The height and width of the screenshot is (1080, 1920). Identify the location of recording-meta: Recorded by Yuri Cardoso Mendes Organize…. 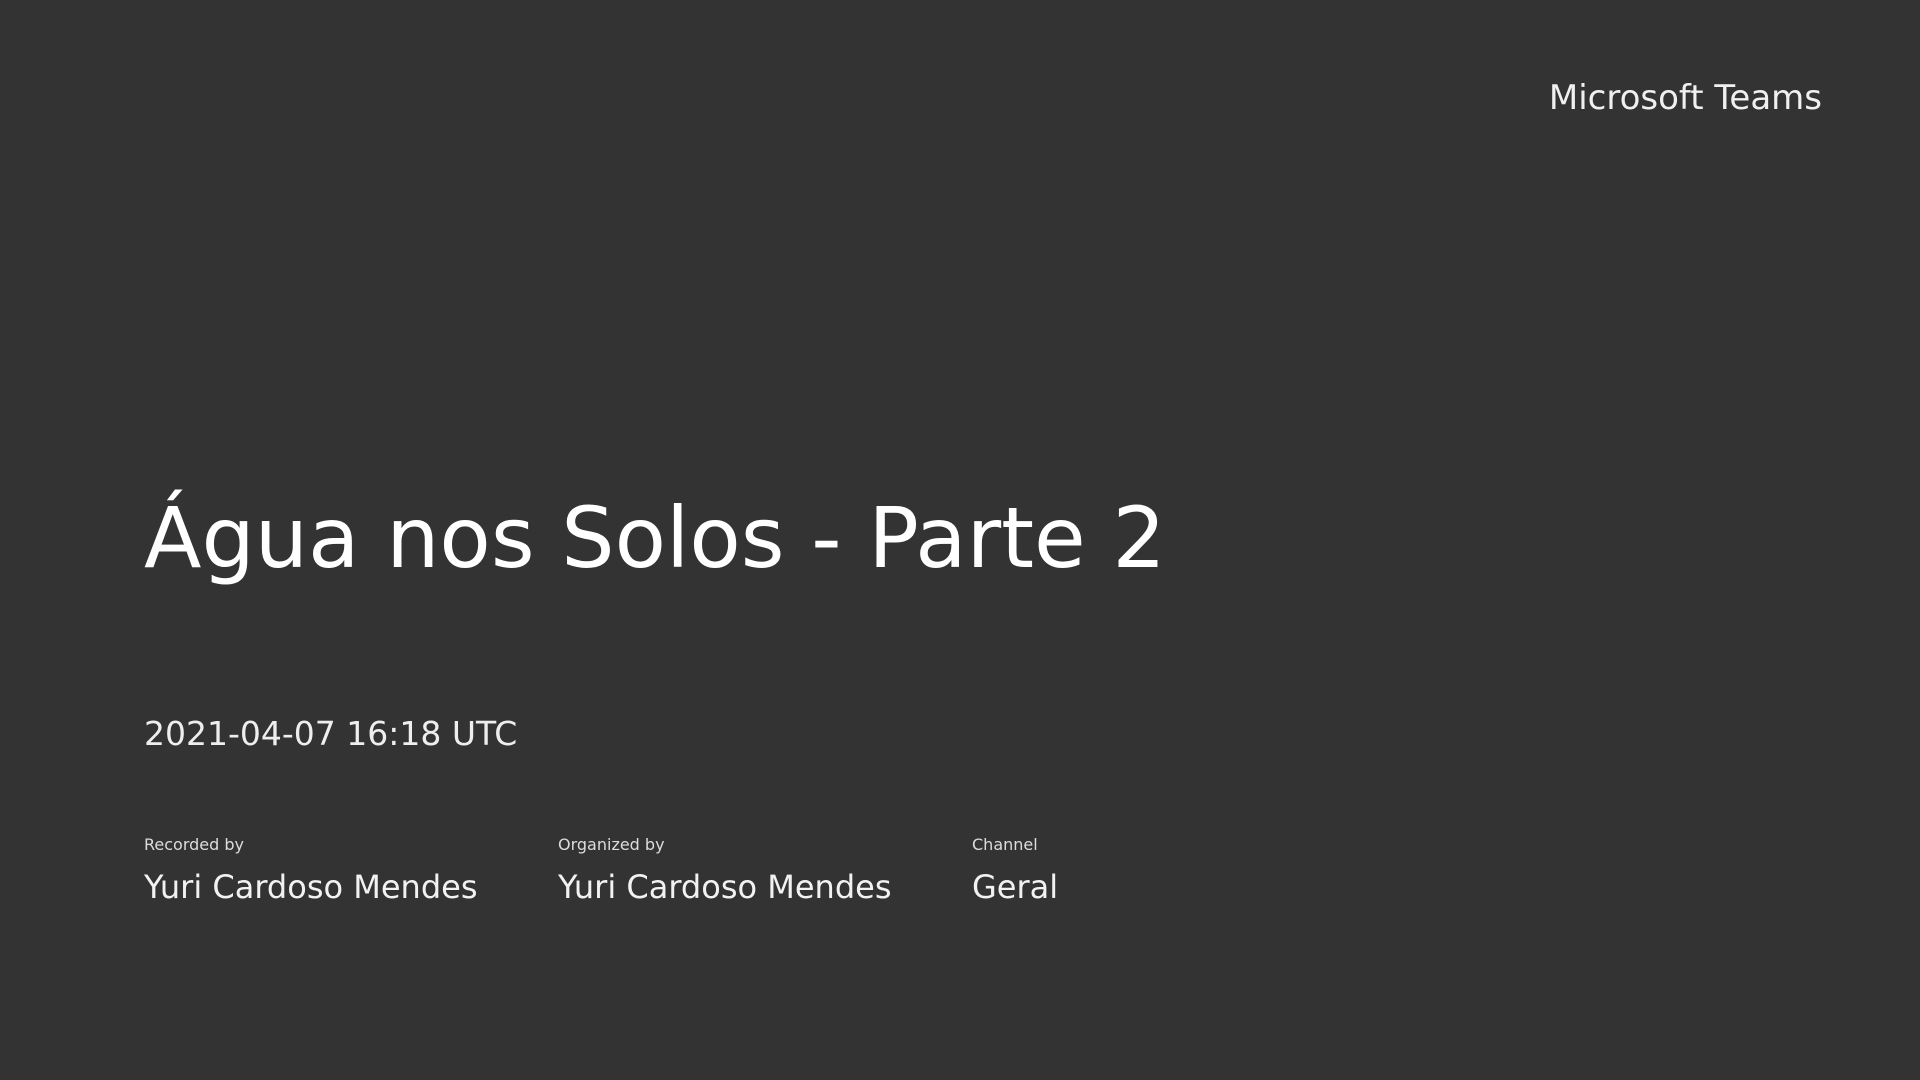
(658, 871).